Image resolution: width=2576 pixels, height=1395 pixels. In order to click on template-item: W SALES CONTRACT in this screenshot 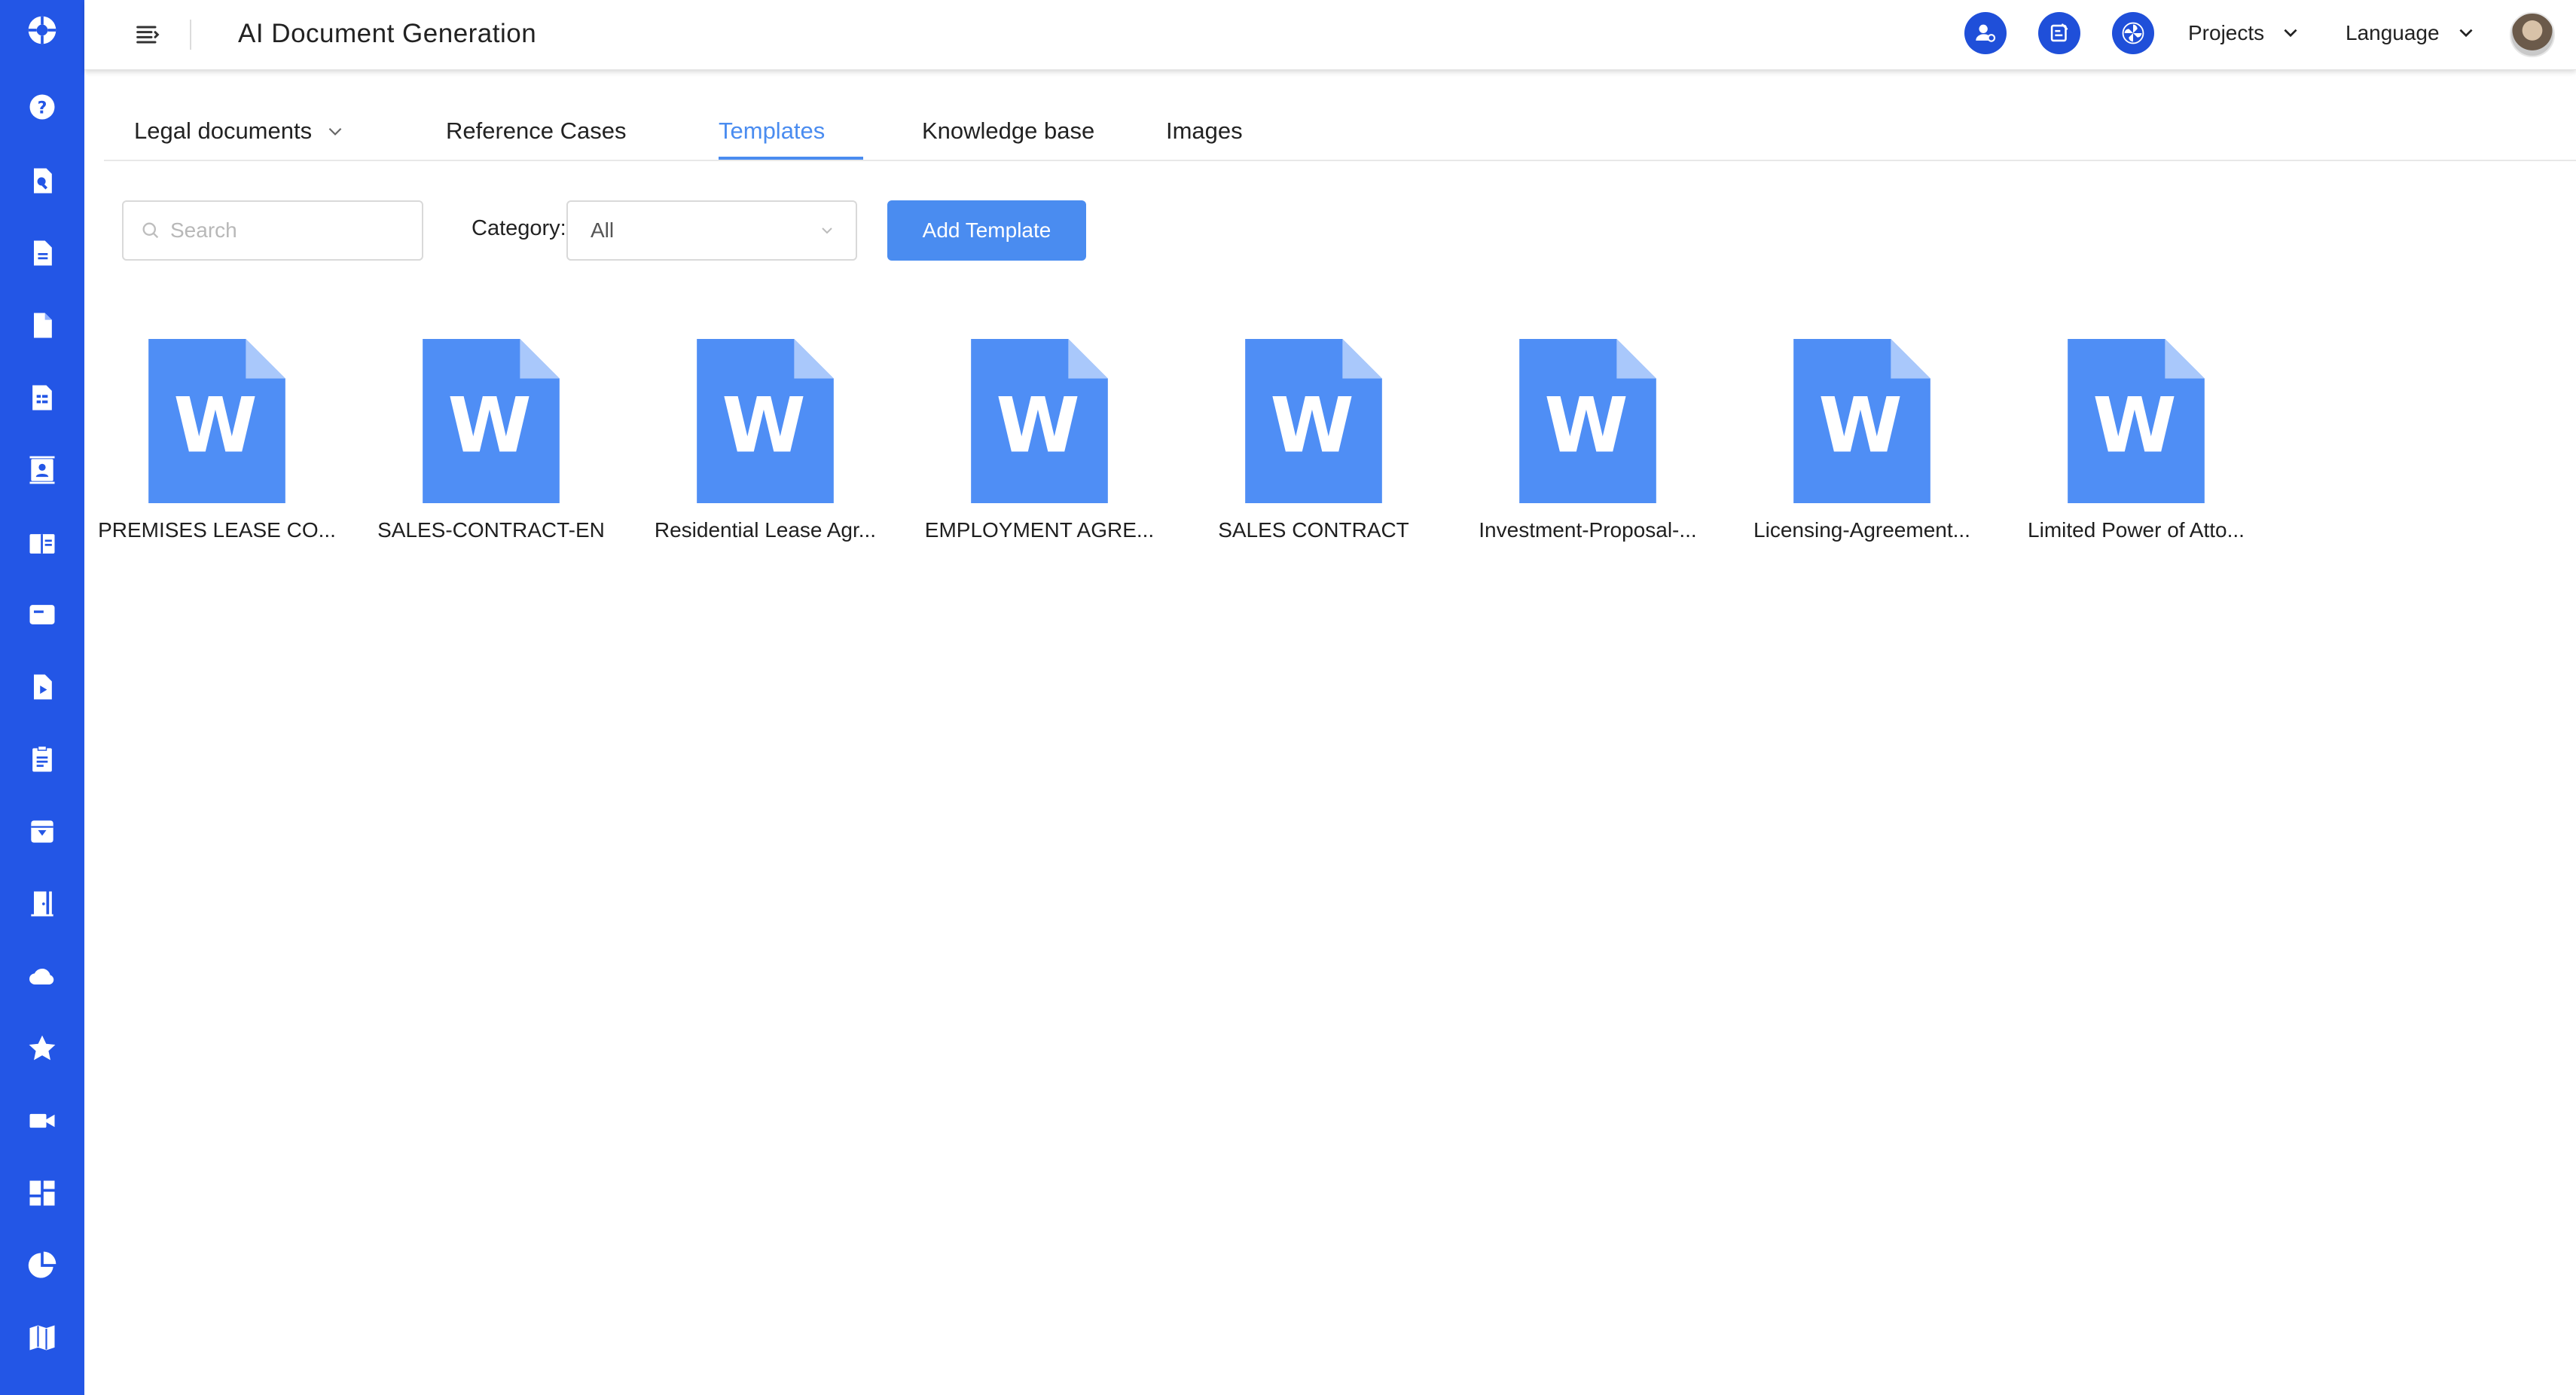, I will do `click(1314, 440)`.